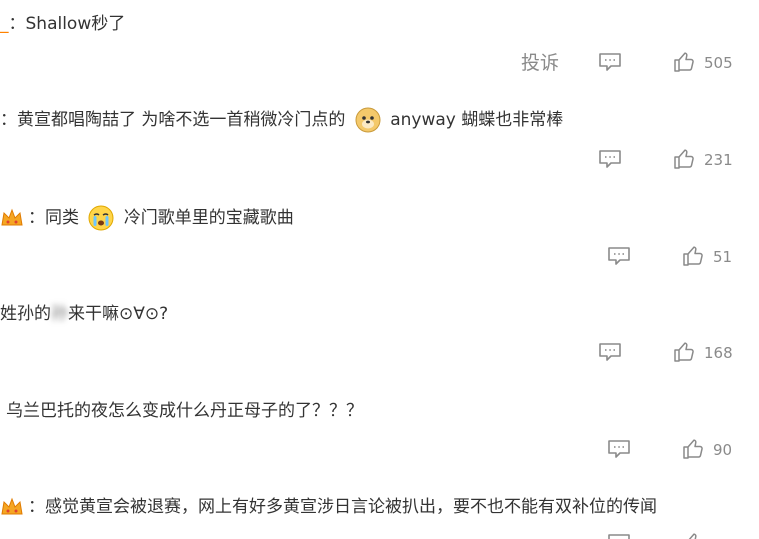 The height and width of the screenshot is (539, 759). I want to click on comment-actions: 投诉 505, so click(379, 63).